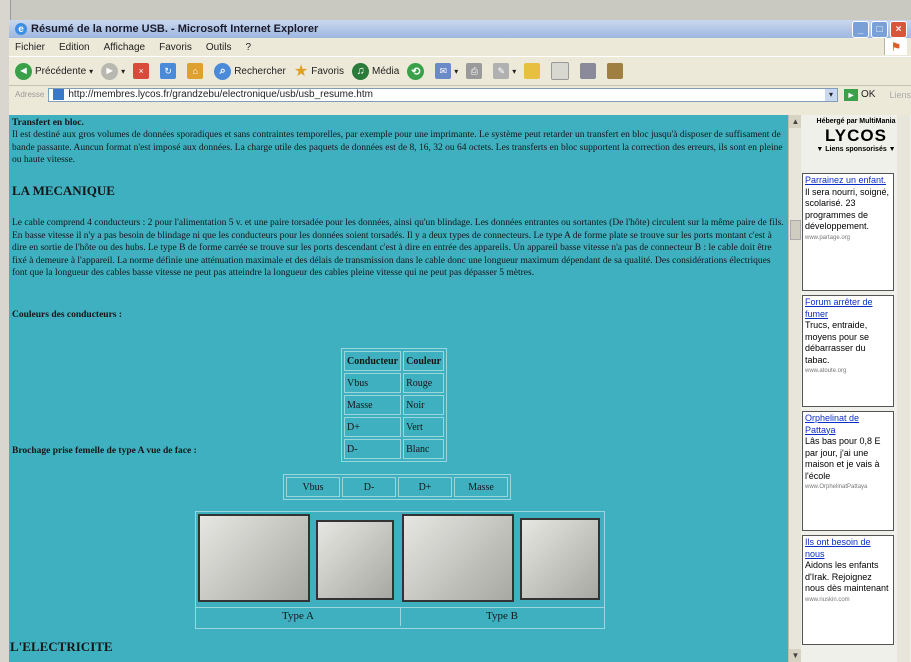 This screenshot has height=662, width=911. What do you see at coordinates (502, 616) in the screenshot?
I see `type-b-label: Type B` at bounding box center [502, 616].